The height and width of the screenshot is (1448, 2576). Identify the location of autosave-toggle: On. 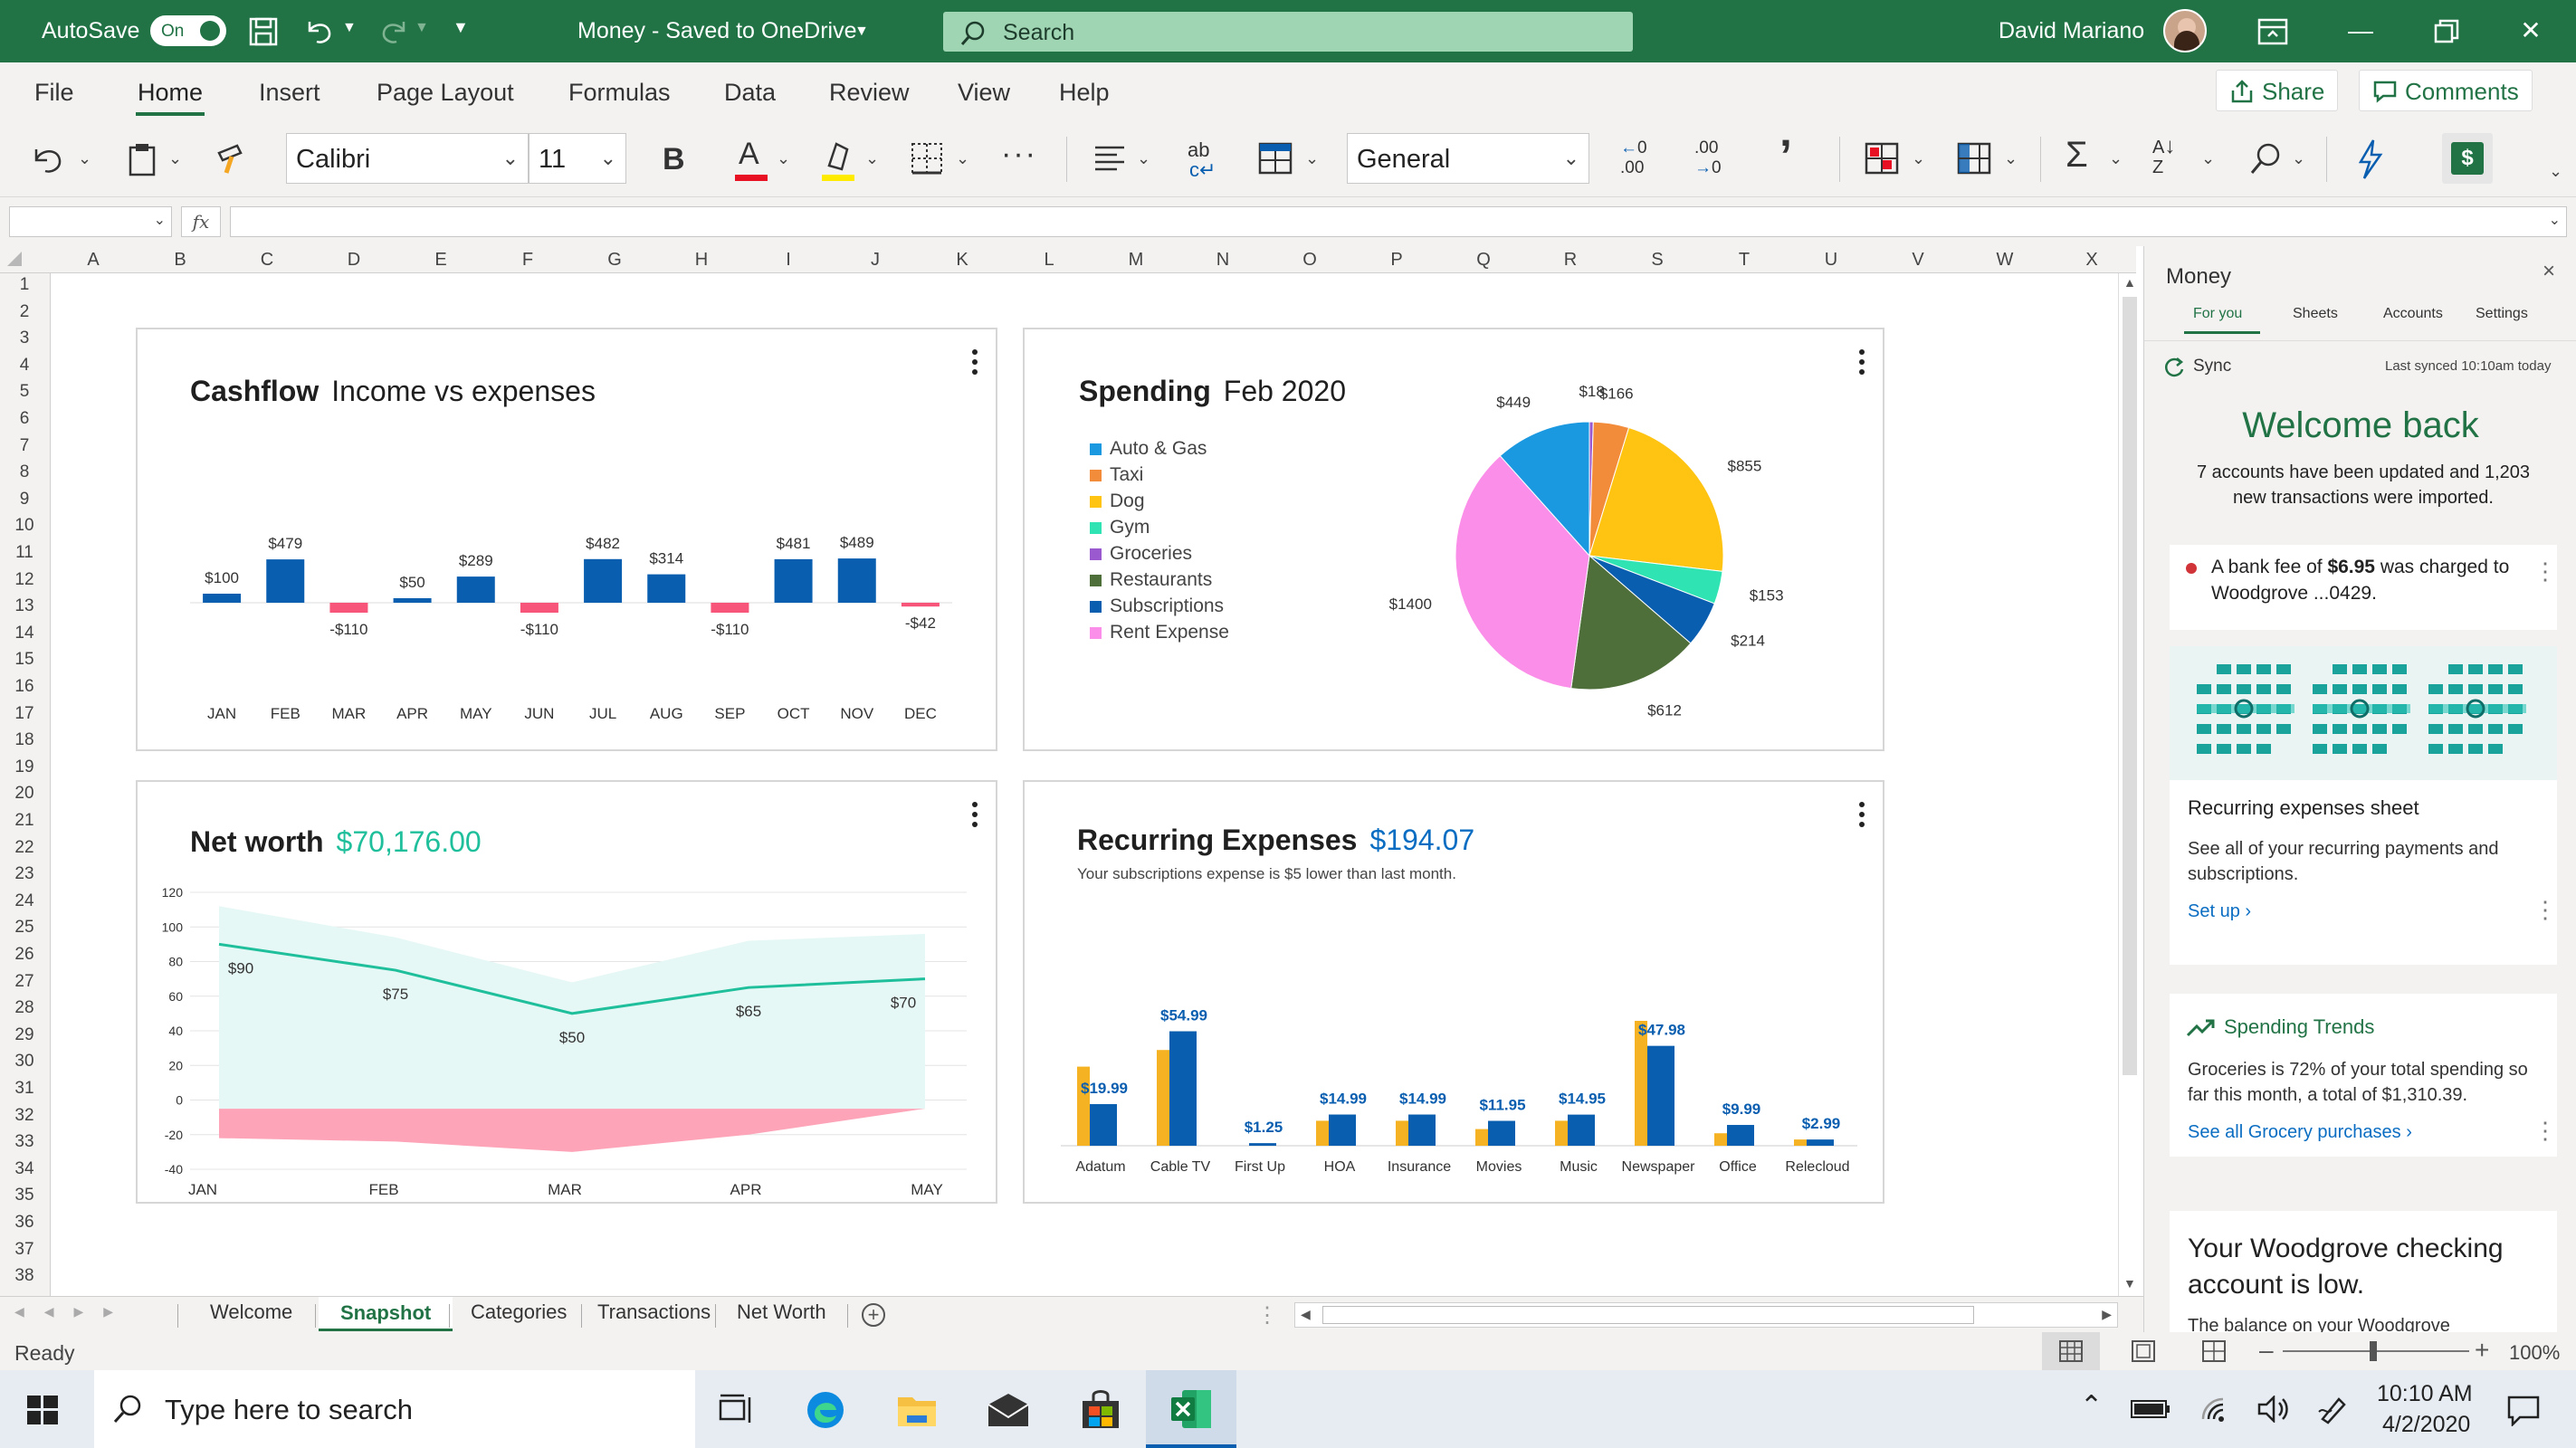
(188, 31).